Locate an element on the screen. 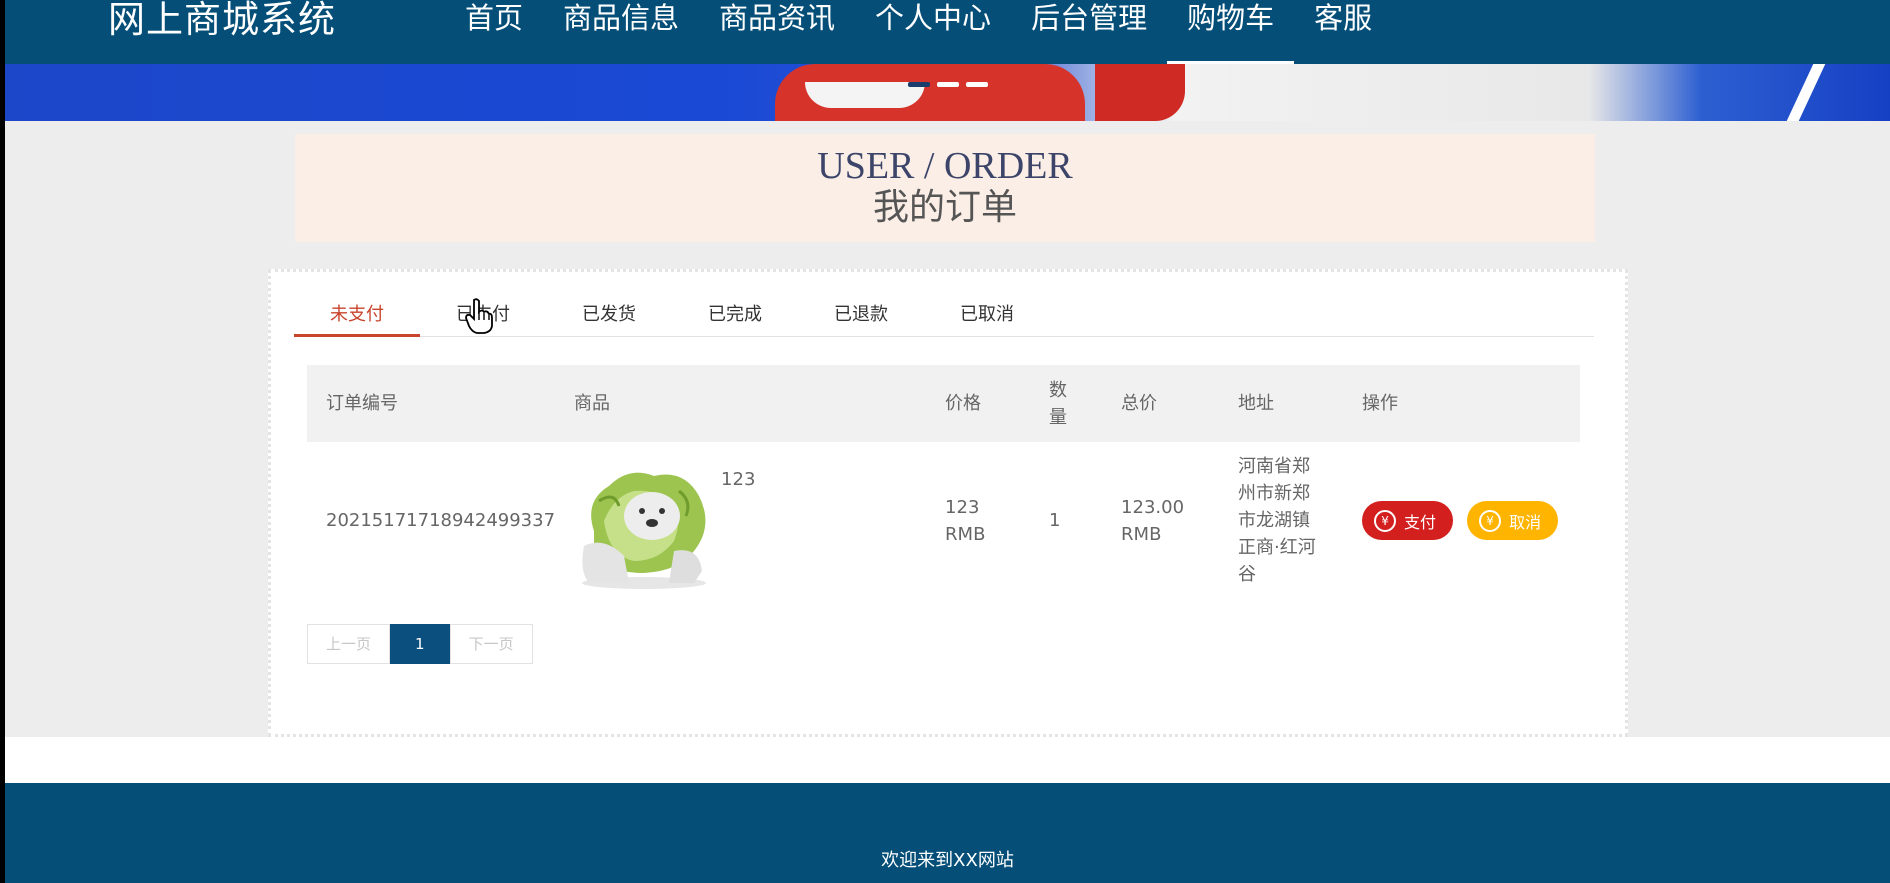 The image size is (1890, 883). ops-cell: ¥ 支付 ¥ 取消 is located at coordinates (1461, 520).